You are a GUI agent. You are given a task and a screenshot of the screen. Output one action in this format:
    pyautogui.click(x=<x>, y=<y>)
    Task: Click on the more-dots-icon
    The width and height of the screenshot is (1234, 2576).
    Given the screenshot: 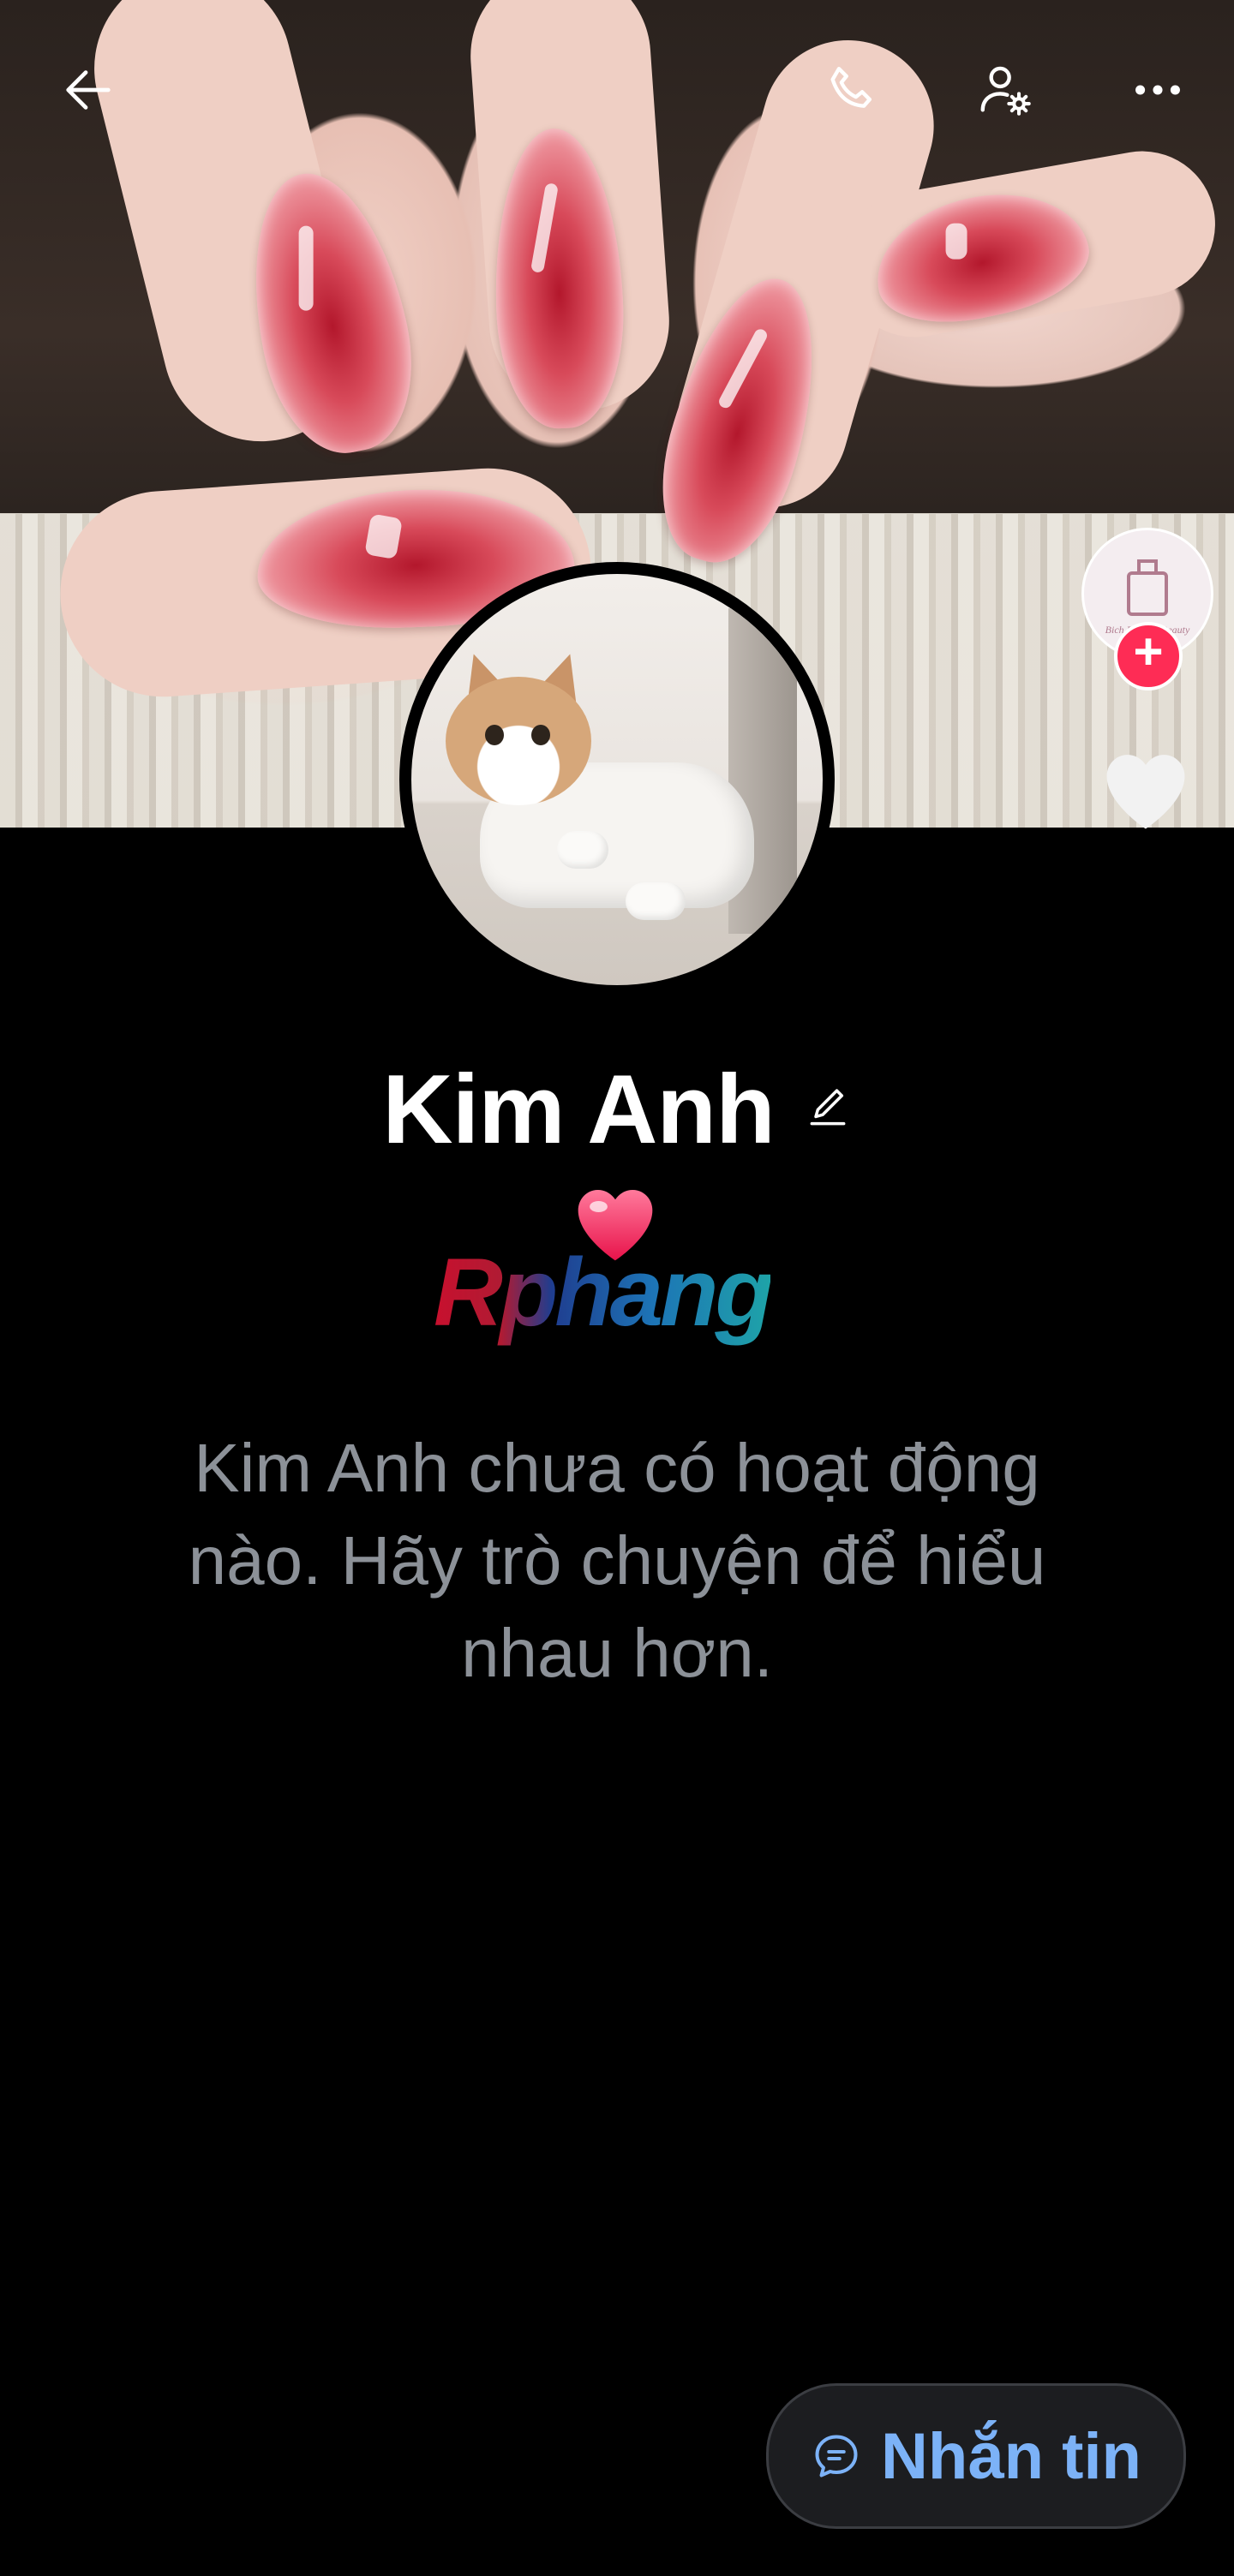 What is the action you would take?
    pyautogui.click(x=1157, y=90)
    